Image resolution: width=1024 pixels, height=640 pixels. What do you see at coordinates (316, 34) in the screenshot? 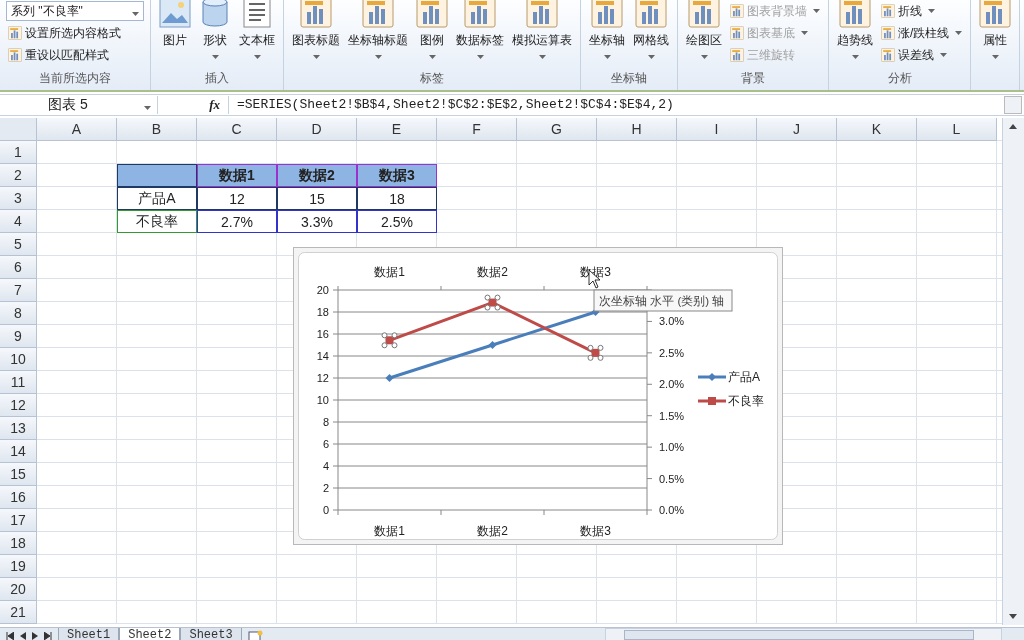
I see `ribbon-button: 图表标题` at bounding box center [316, 34].